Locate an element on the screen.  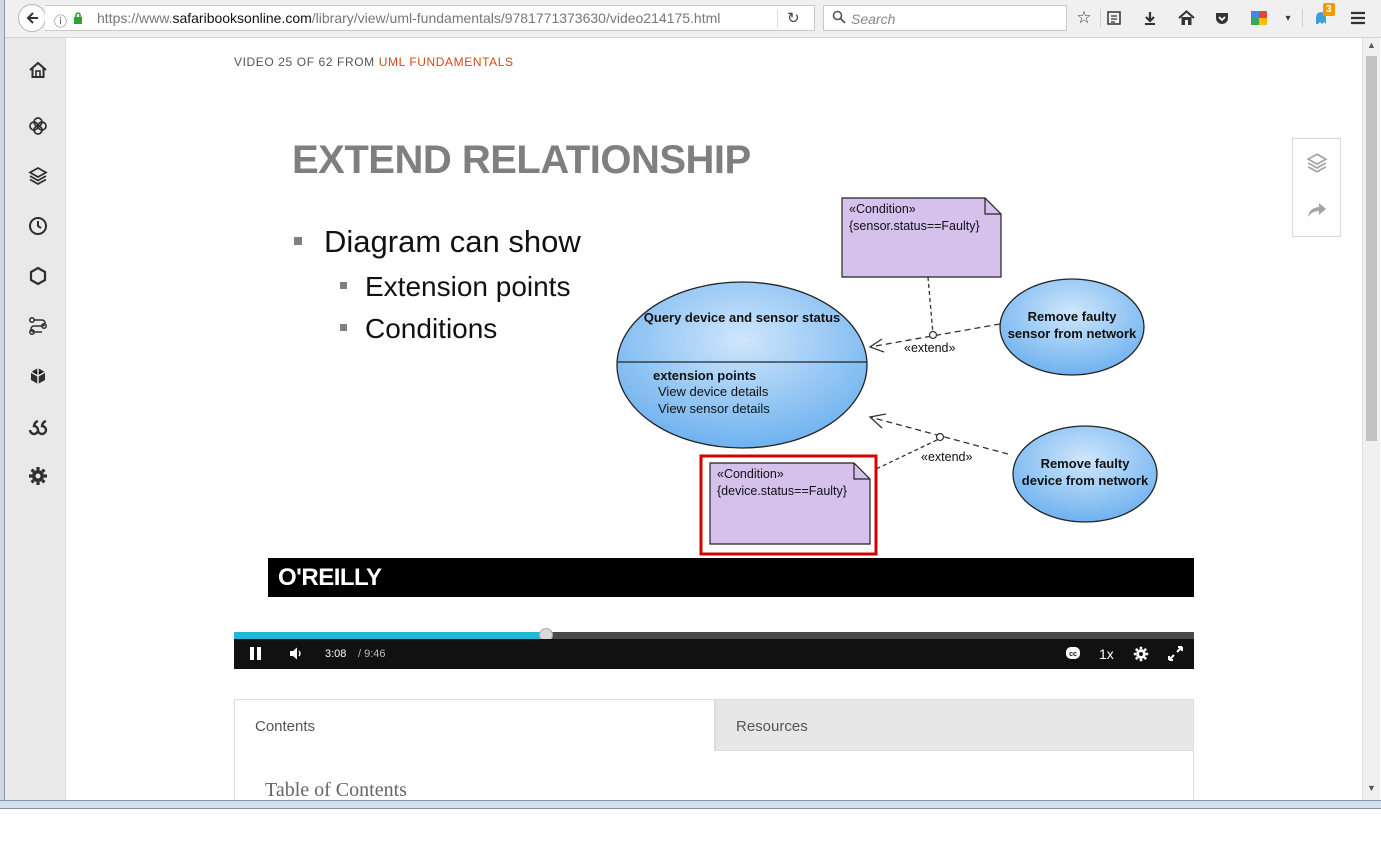
svg-text: cc is located at coordinates (1073, 654).